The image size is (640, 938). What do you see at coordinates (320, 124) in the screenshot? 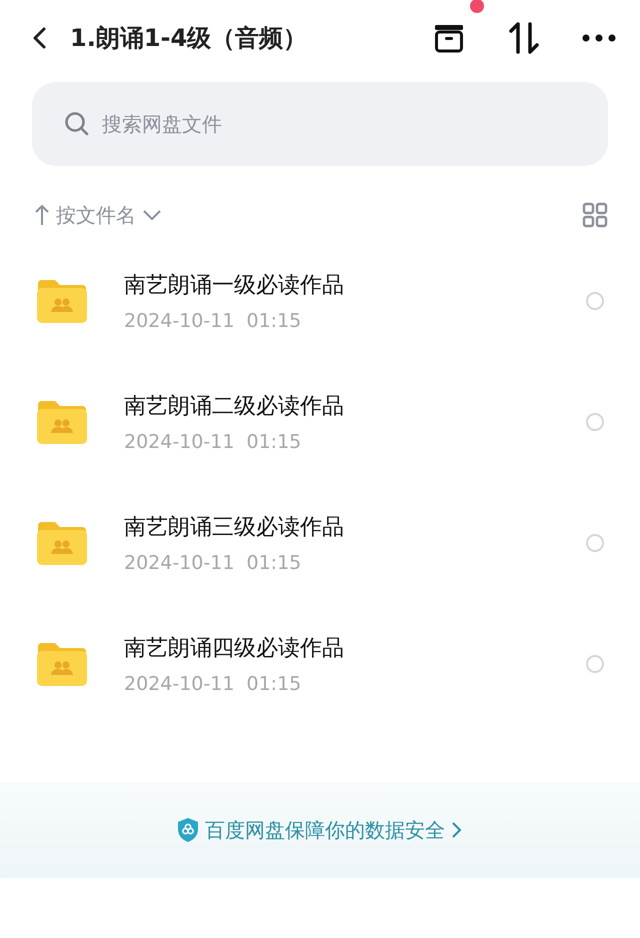
I see `search-field: 搜索网盘文件` at bounding box center [320, 124].